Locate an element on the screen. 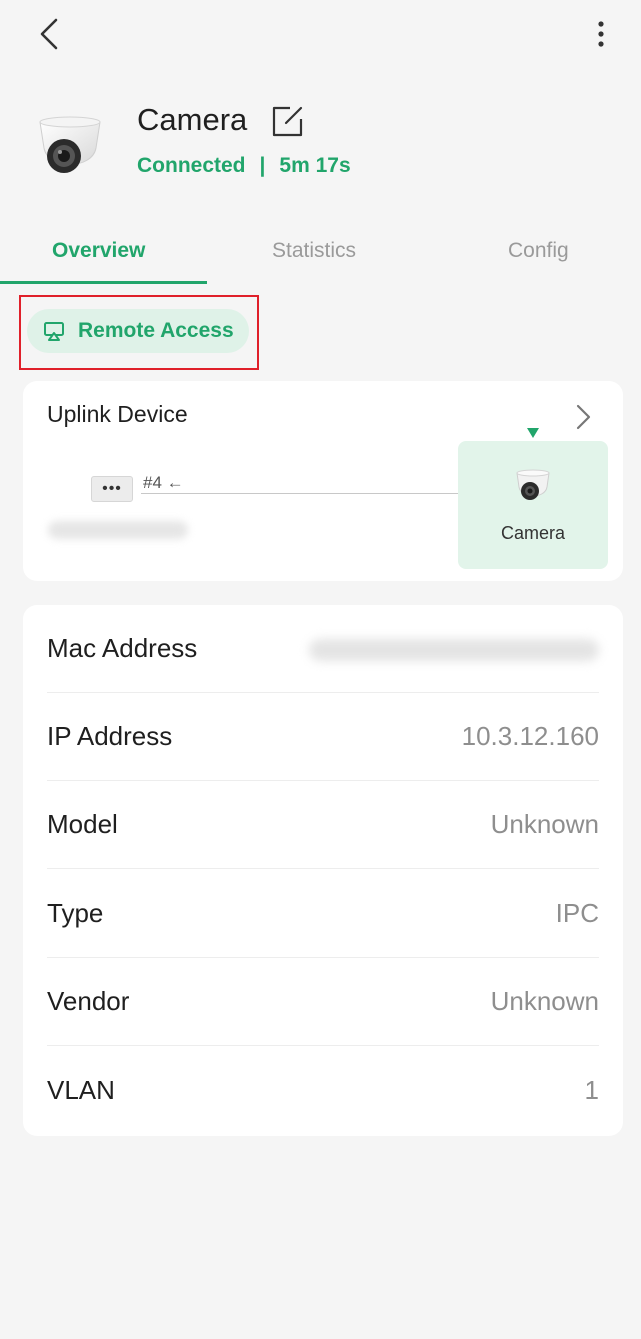 The width and height of the screenshot is (641, 1339). status-line: Connected | 5m 17s is located at coordinates (244, 166).